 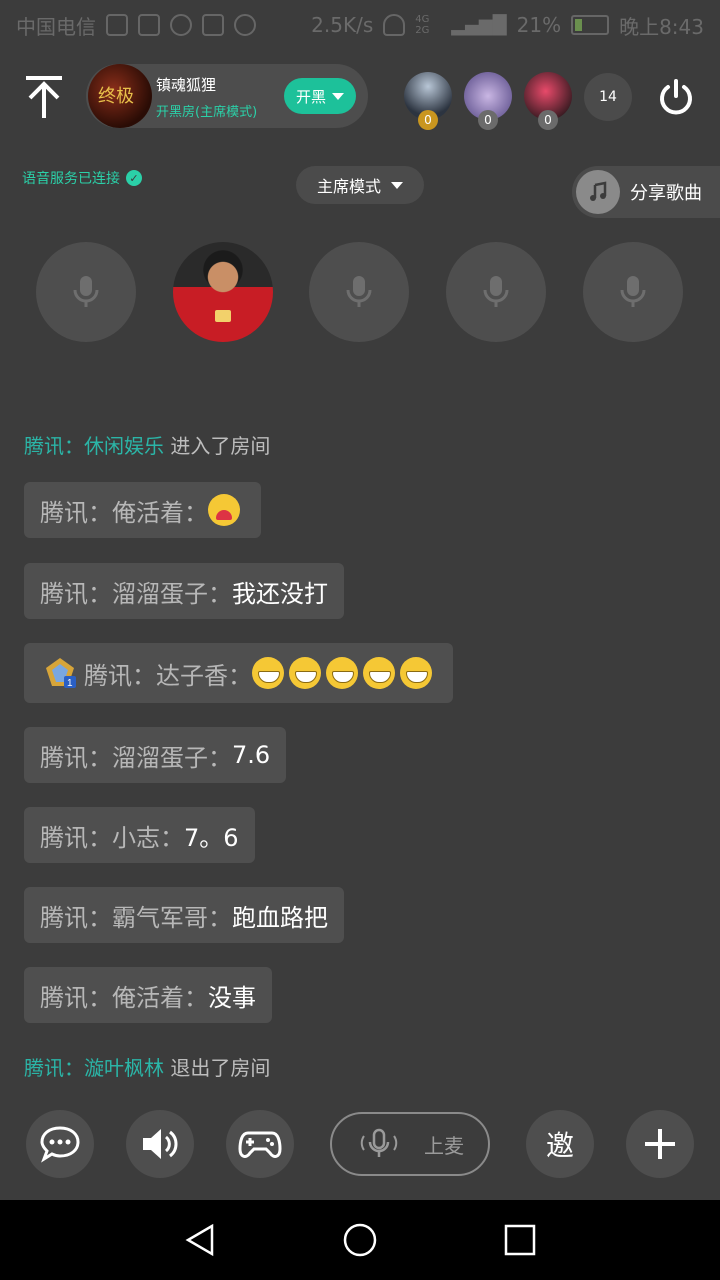 I want to click on system-message-user: 腾讯：漩叶枫林, so click(x=94, y=1068).